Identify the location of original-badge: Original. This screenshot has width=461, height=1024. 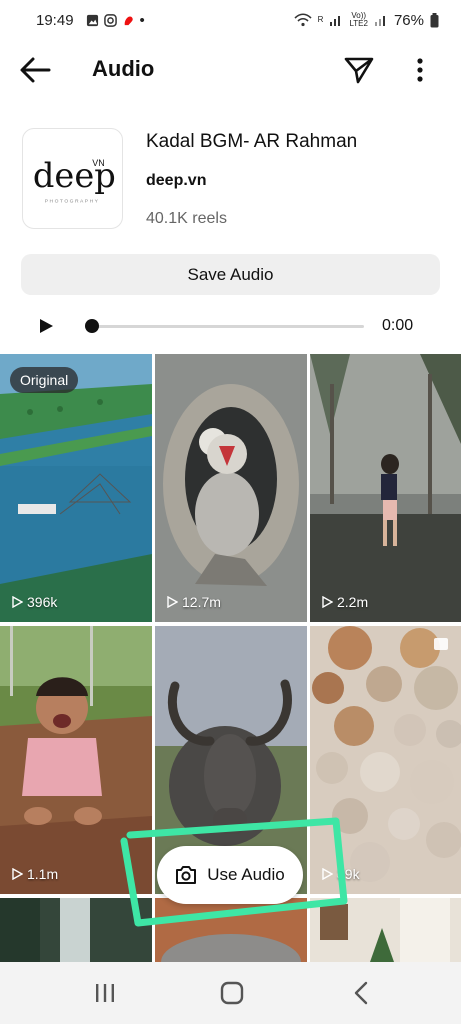
(44, 380).